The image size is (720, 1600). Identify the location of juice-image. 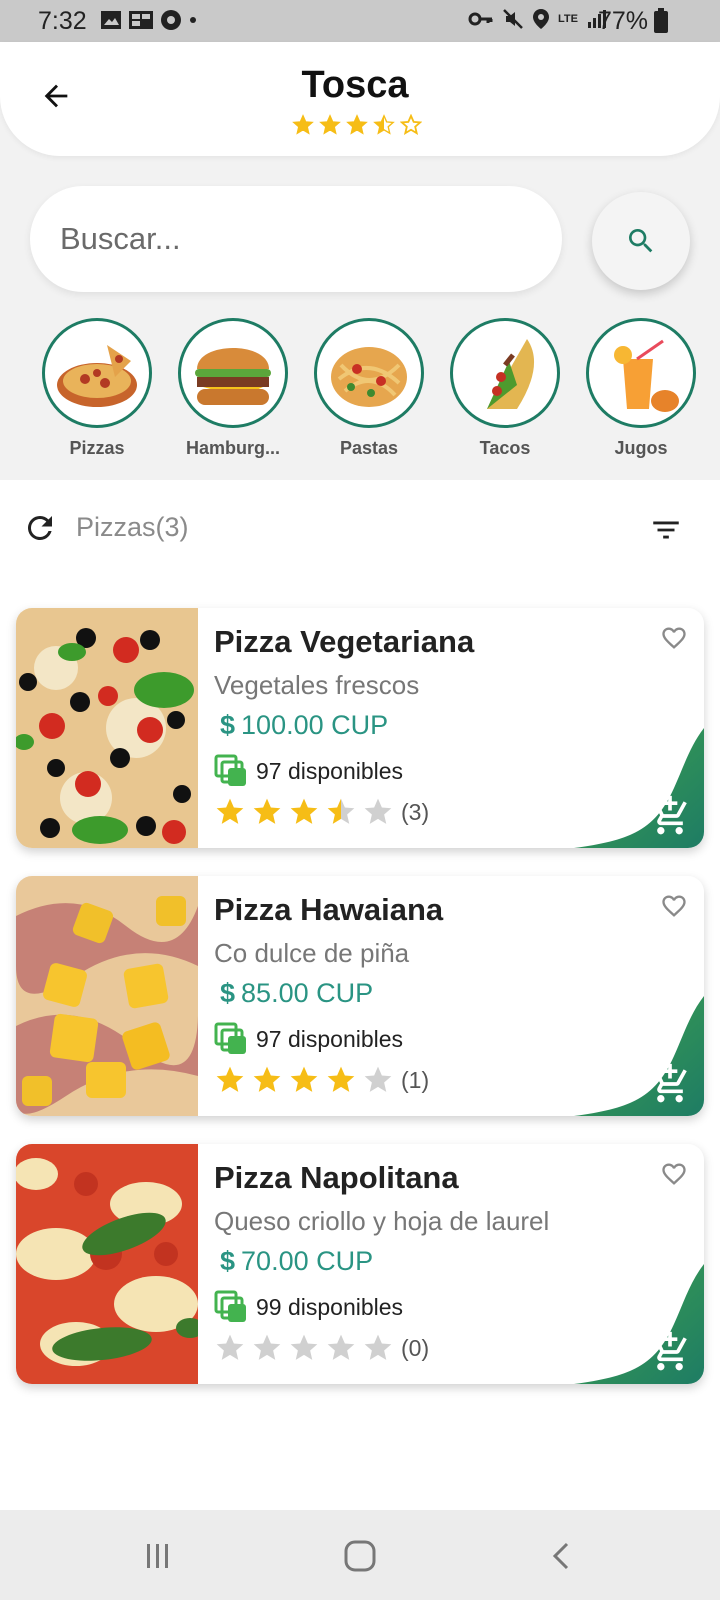
(641, 373).